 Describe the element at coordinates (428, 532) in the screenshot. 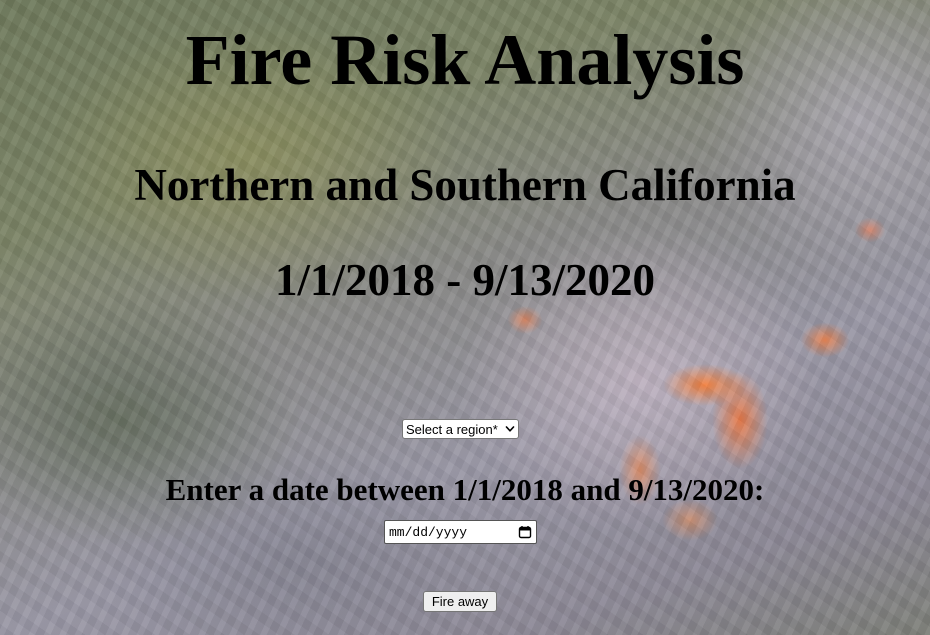

I see `date-input-placeholder: mm/dd/yyyy` at that location.